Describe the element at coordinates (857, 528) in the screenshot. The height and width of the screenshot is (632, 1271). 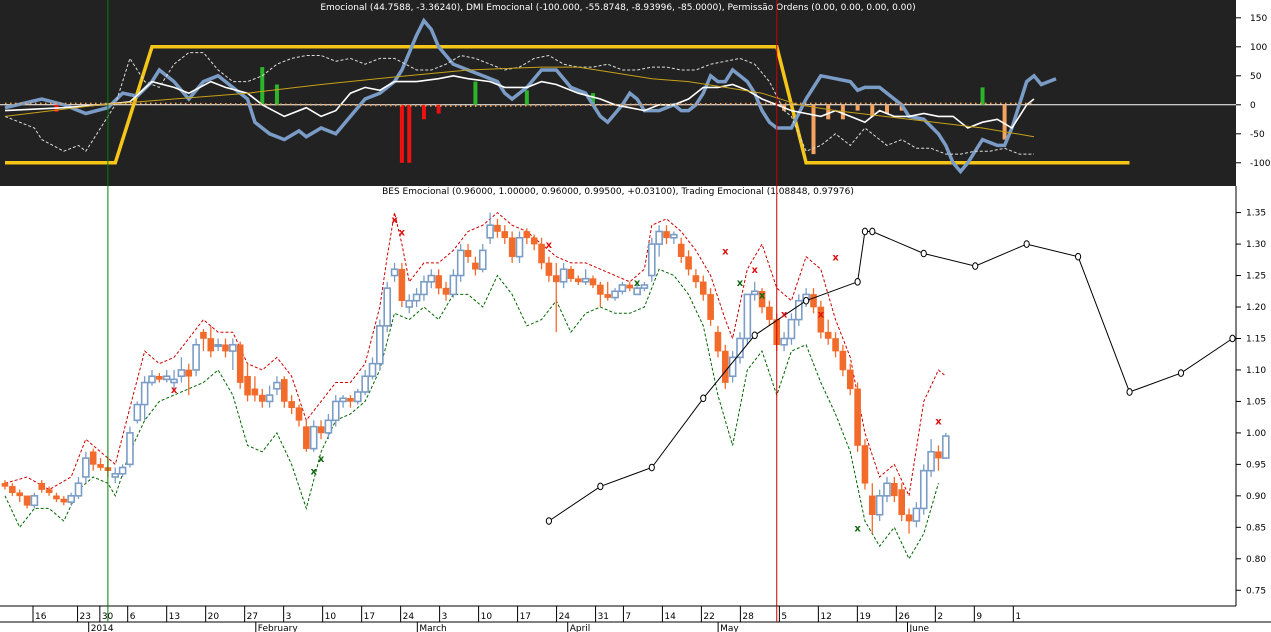
I see `x-marker-green-5: x` at that location.